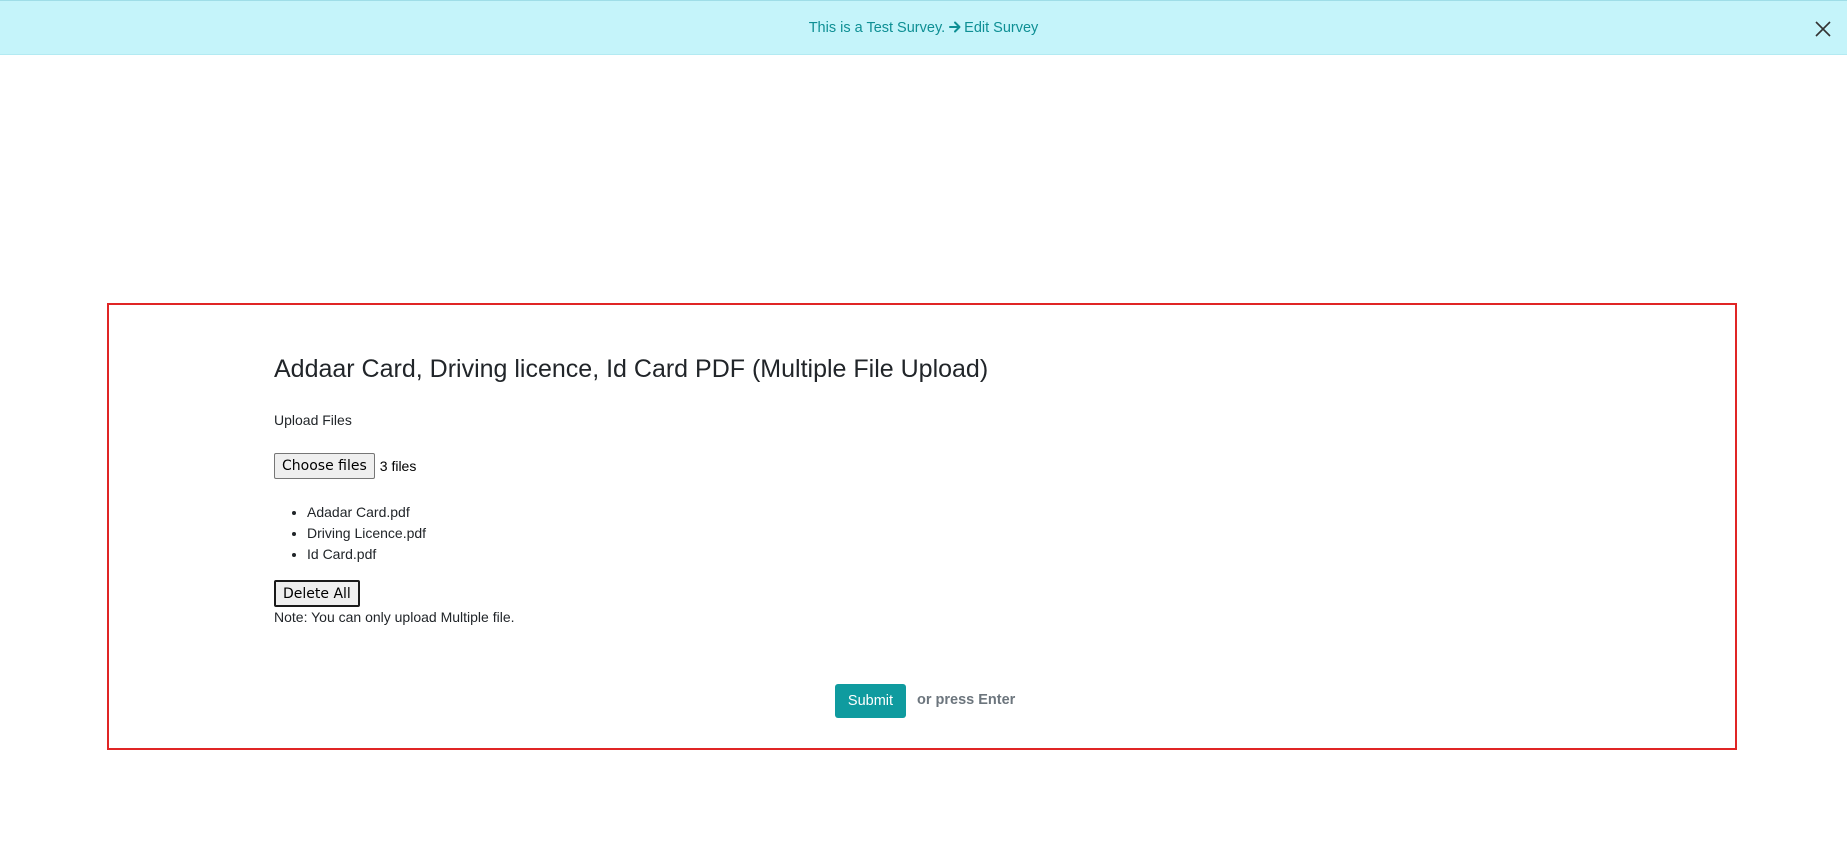 Image resolution: width=1847 pixels, height=847 pixels. Describe the element at coordinates (313, 420) in the screenshot. I see `upload-files-label: Upload Files` at that location.